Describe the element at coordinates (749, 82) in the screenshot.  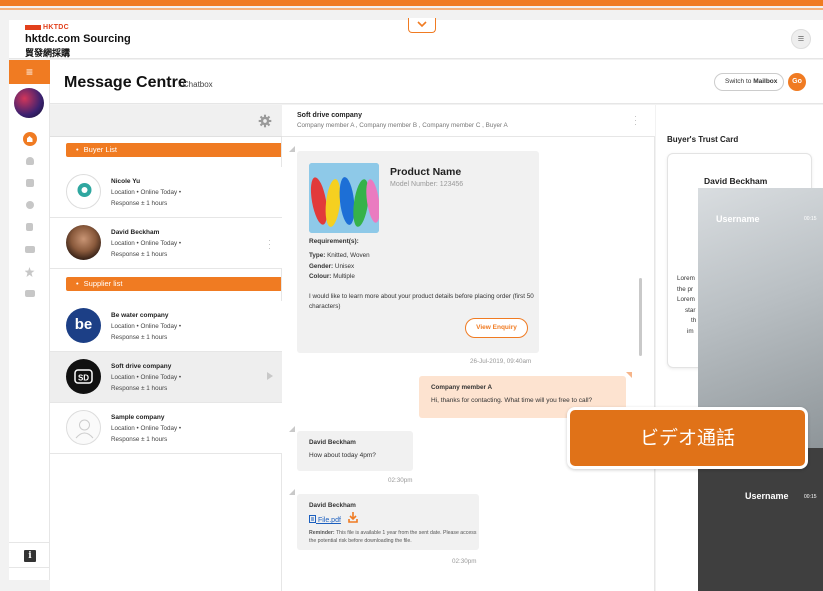
I see `switch-to-mailbox-button: Switch to Mailbox` at that location.